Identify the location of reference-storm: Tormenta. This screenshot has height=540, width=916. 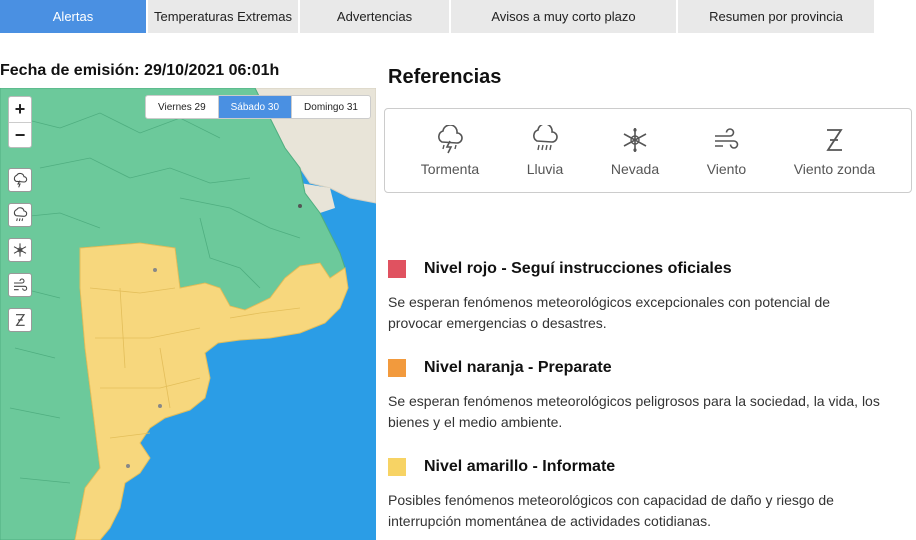
(450, 150).